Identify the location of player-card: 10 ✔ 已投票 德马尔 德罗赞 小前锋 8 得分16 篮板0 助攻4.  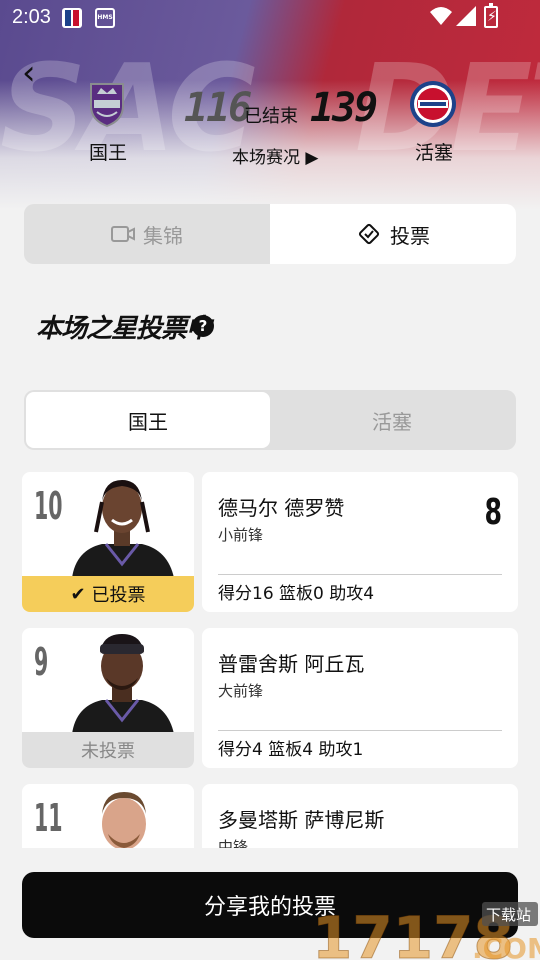
(270, 542).